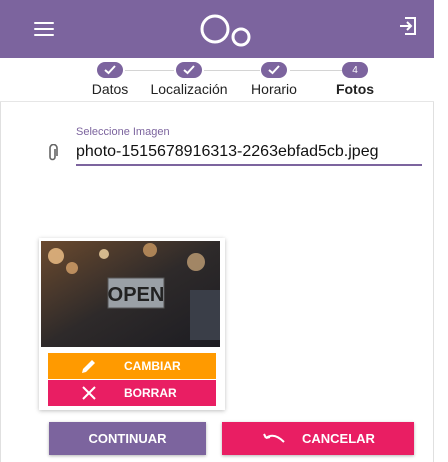 This screenshot has height=462, width=448. Describe the element at coordinates (88, 366) in the screenshot. I see `pencil-icon` at that location.